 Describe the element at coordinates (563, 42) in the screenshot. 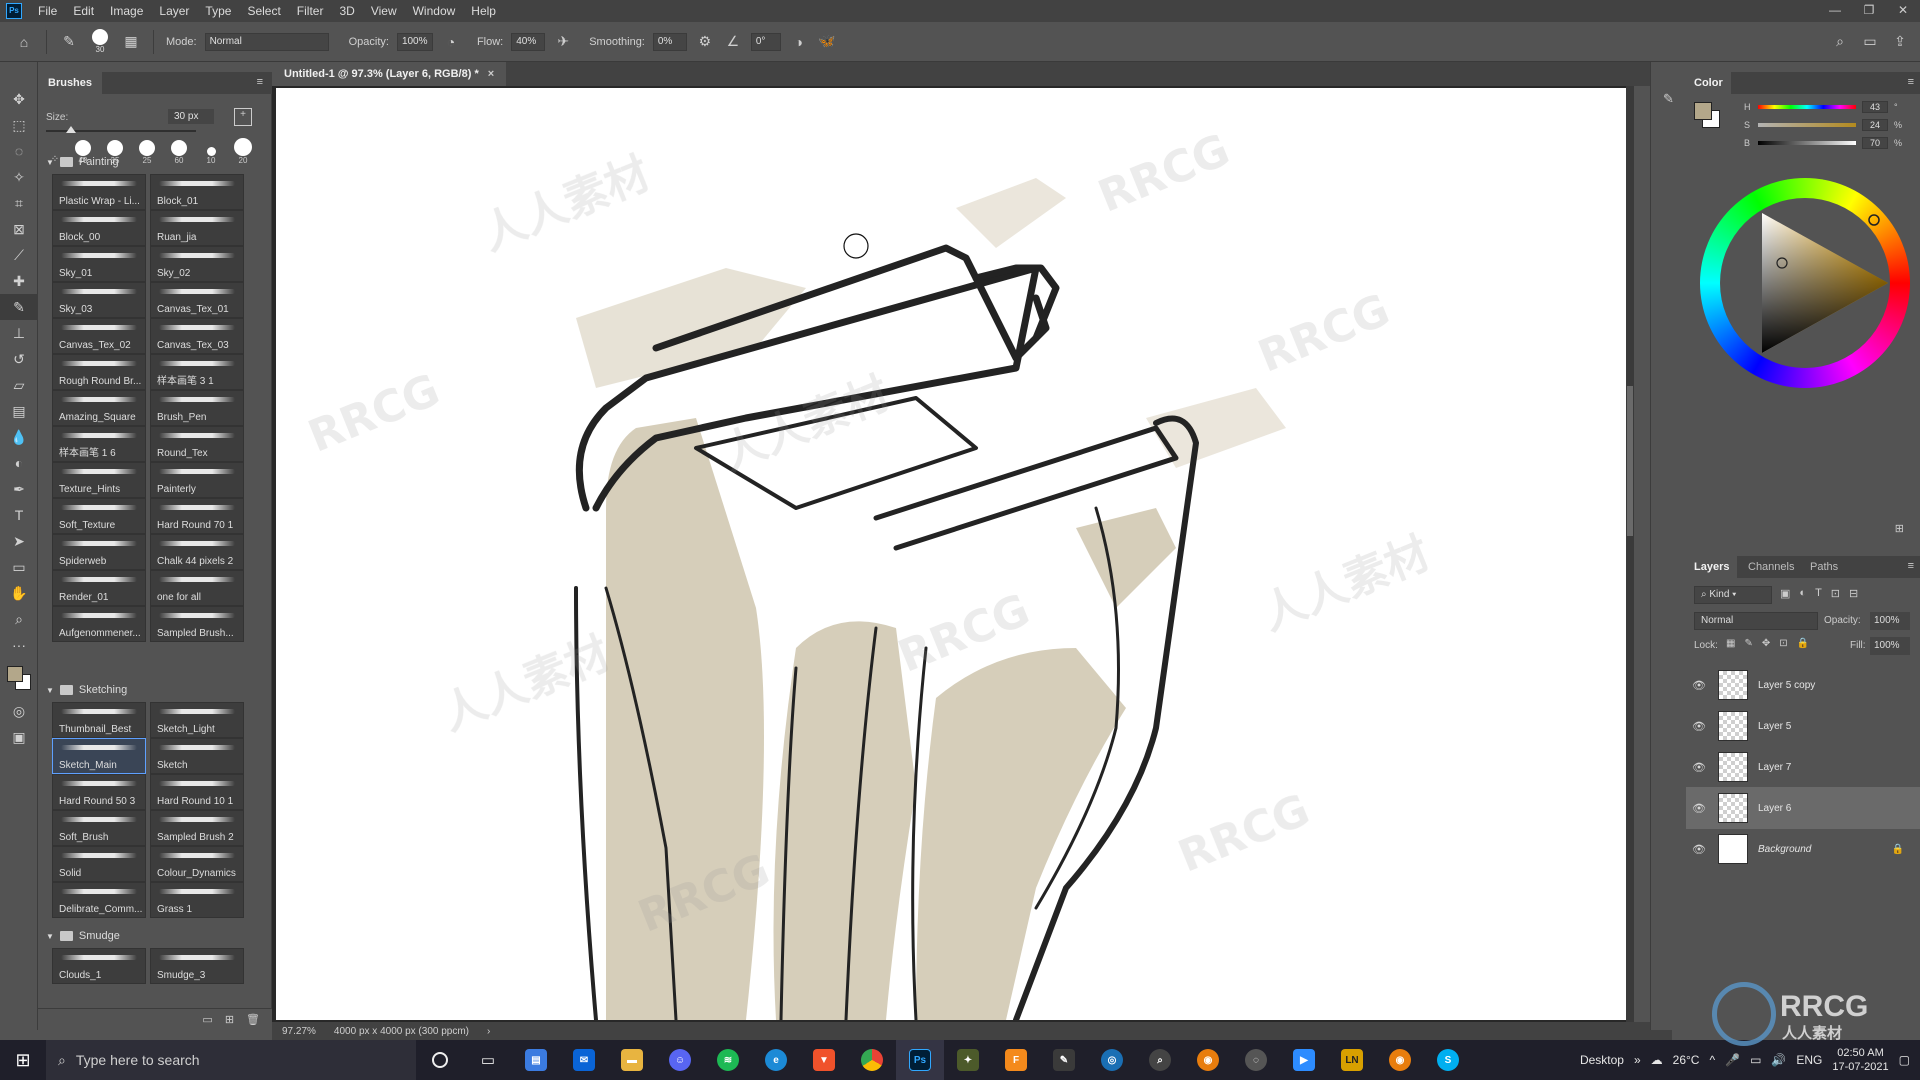

I see `airbrush-icon: ✈` at that location.